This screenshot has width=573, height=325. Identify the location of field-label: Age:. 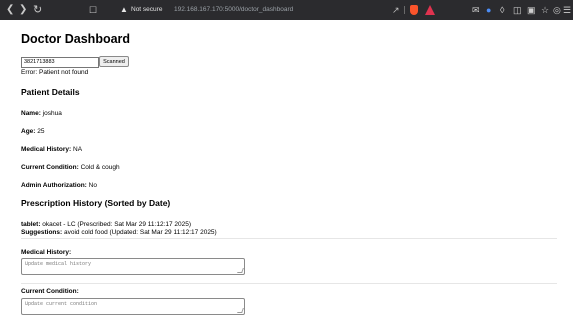
(28, 131).